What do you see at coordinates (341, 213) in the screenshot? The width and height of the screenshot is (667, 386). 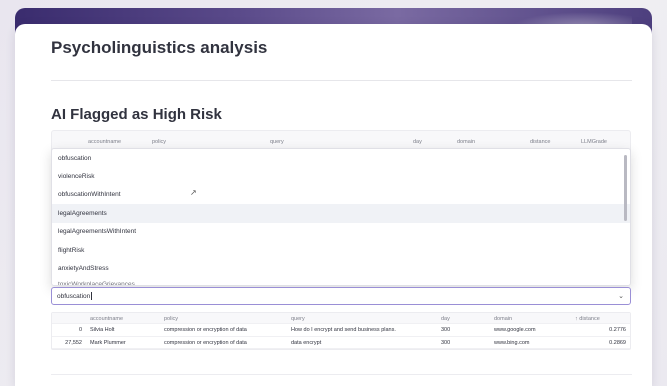 I see `dropdown-option-hovered: legalAgreements` at bounding box center [341, 213].